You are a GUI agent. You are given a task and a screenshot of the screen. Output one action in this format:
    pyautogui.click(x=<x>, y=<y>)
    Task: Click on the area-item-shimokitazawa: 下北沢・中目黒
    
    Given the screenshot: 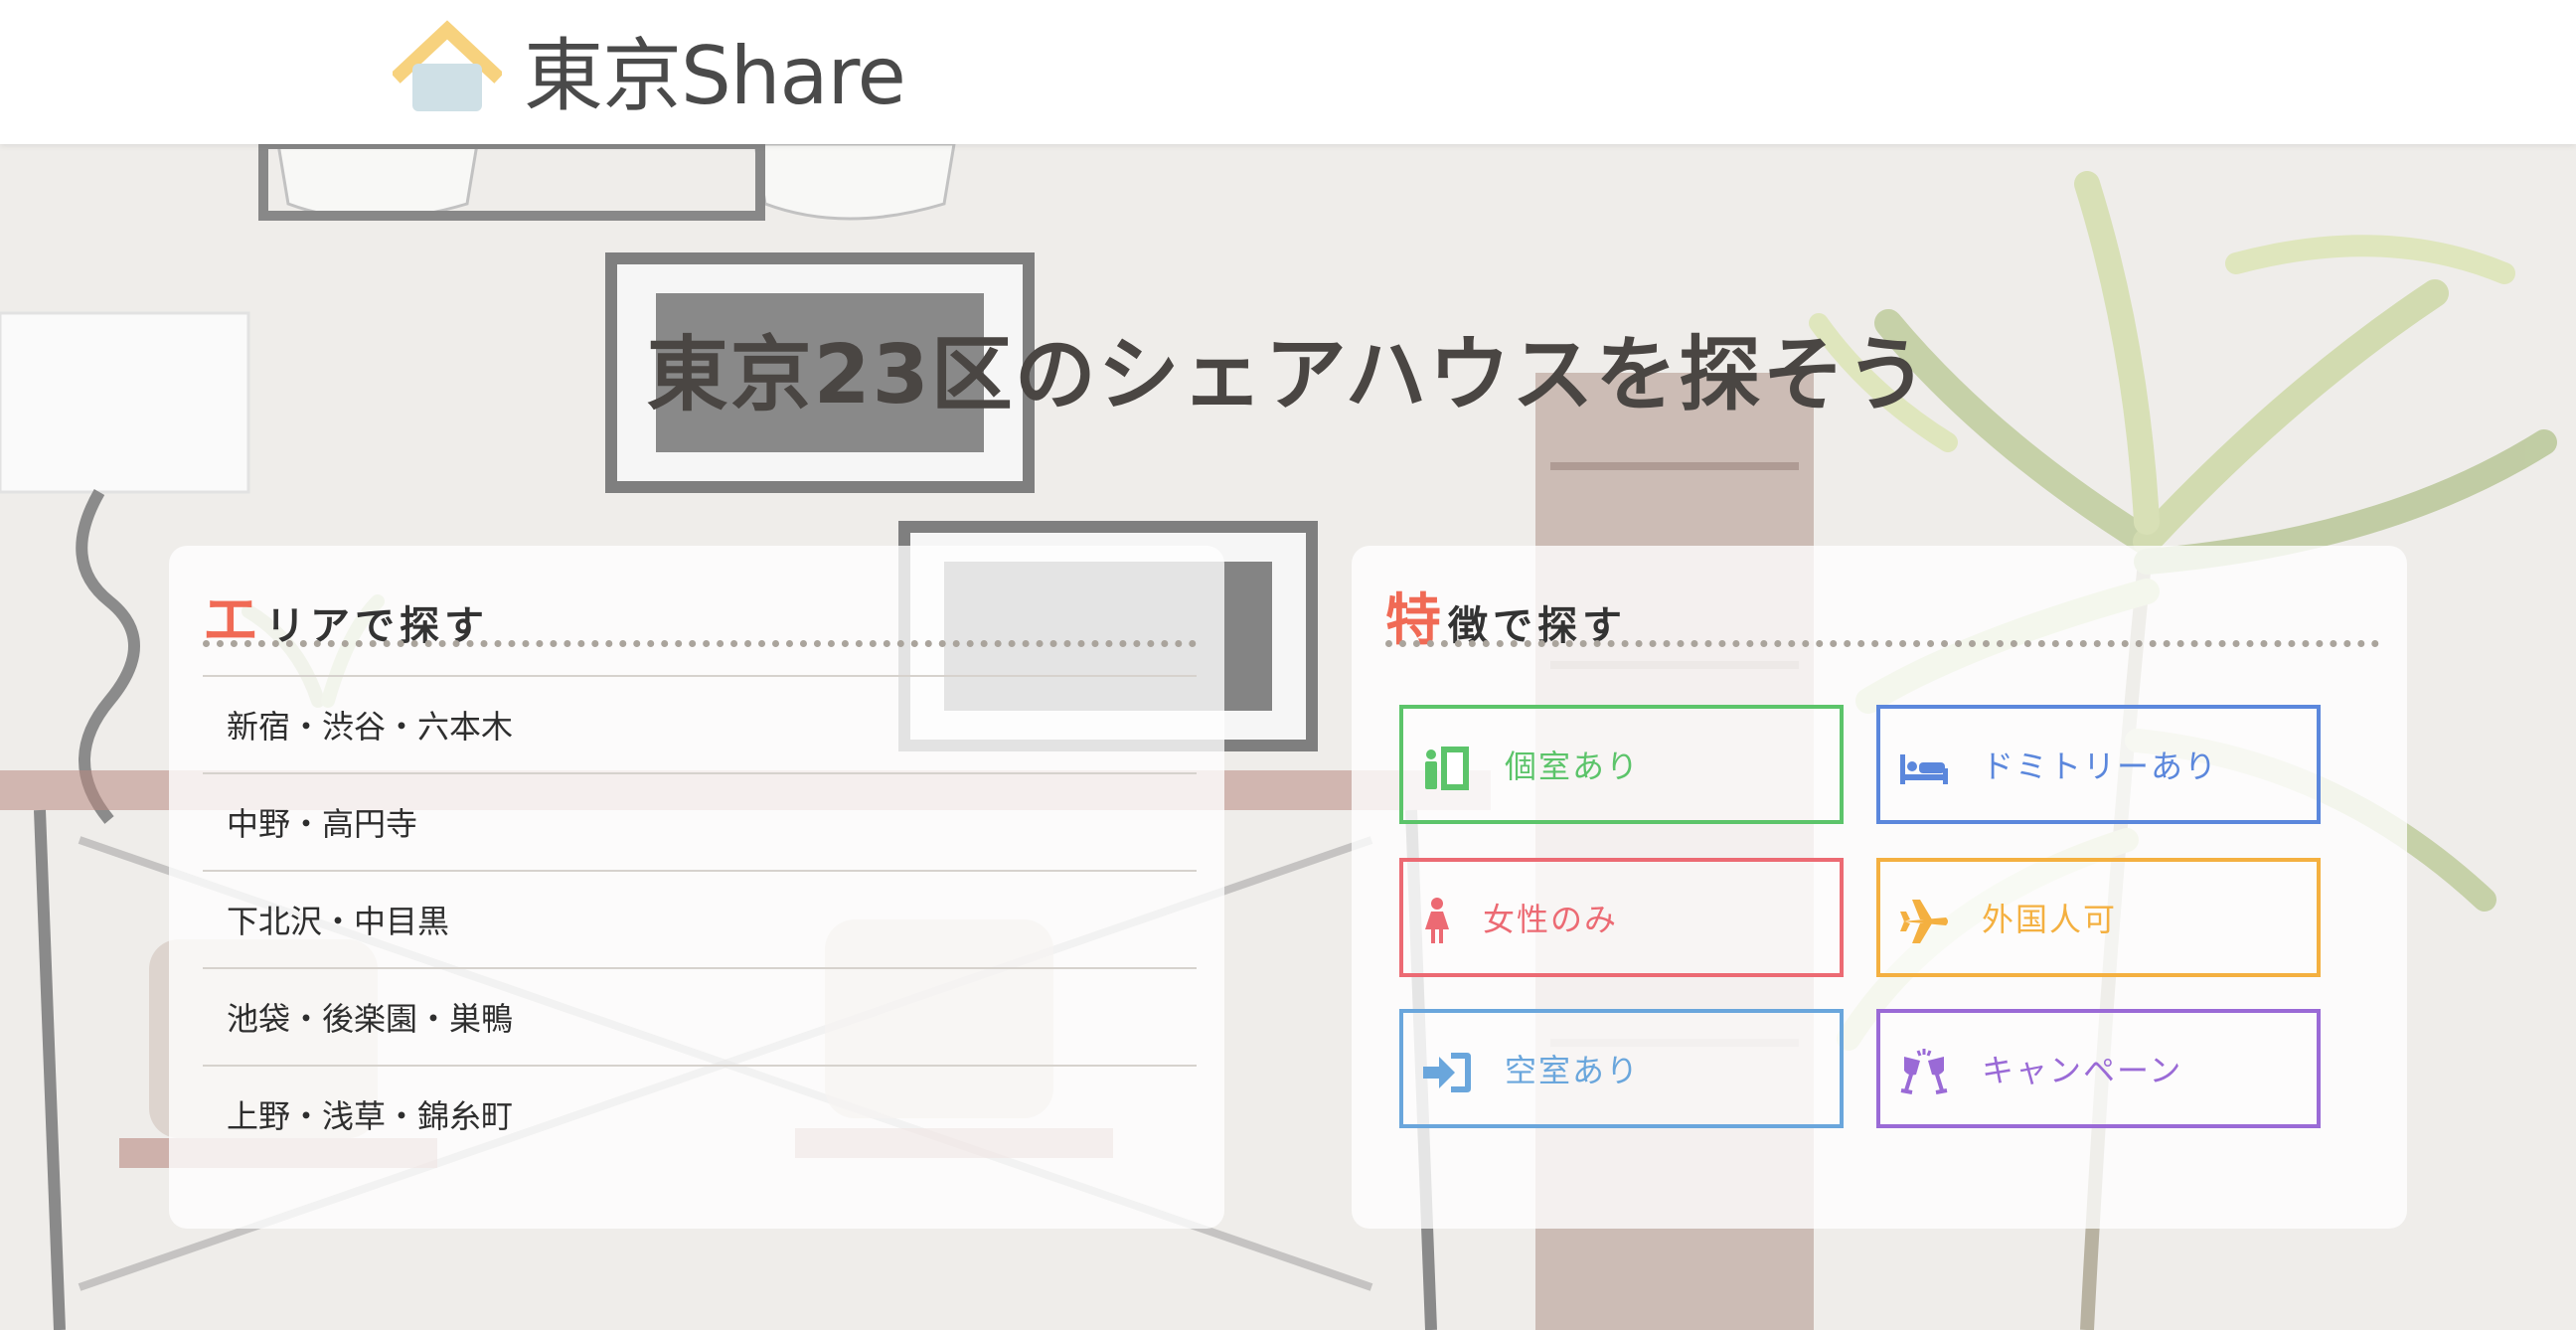 What is the action you would take?
    pyautogui.click(x=700, y=918)
    